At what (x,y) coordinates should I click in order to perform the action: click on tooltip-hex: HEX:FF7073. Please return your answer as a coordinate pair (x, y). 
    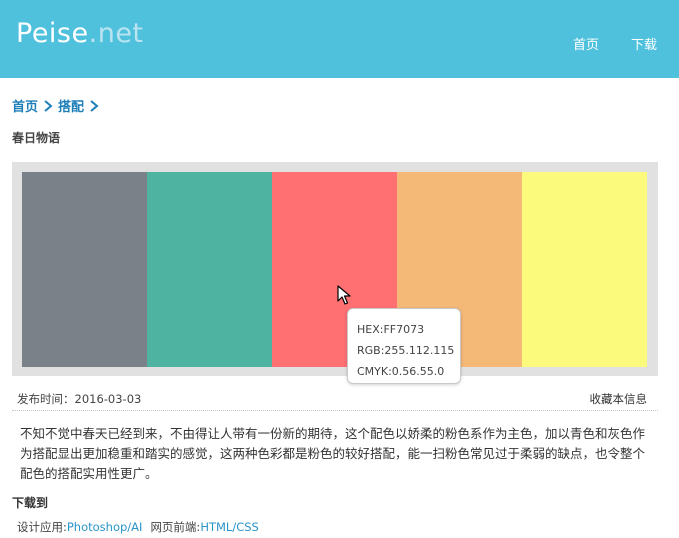
    Looking at the image, I should click on (391, 329).